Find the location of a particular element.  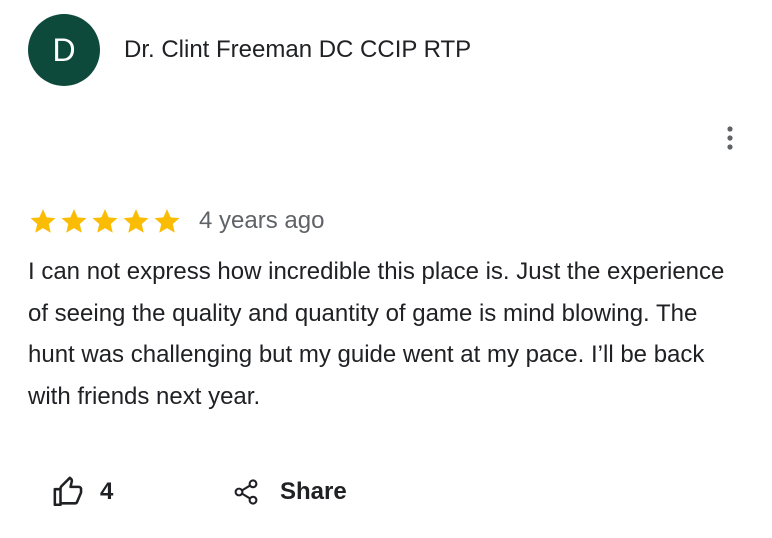

more-options-button is located at coordinates (730, 138).